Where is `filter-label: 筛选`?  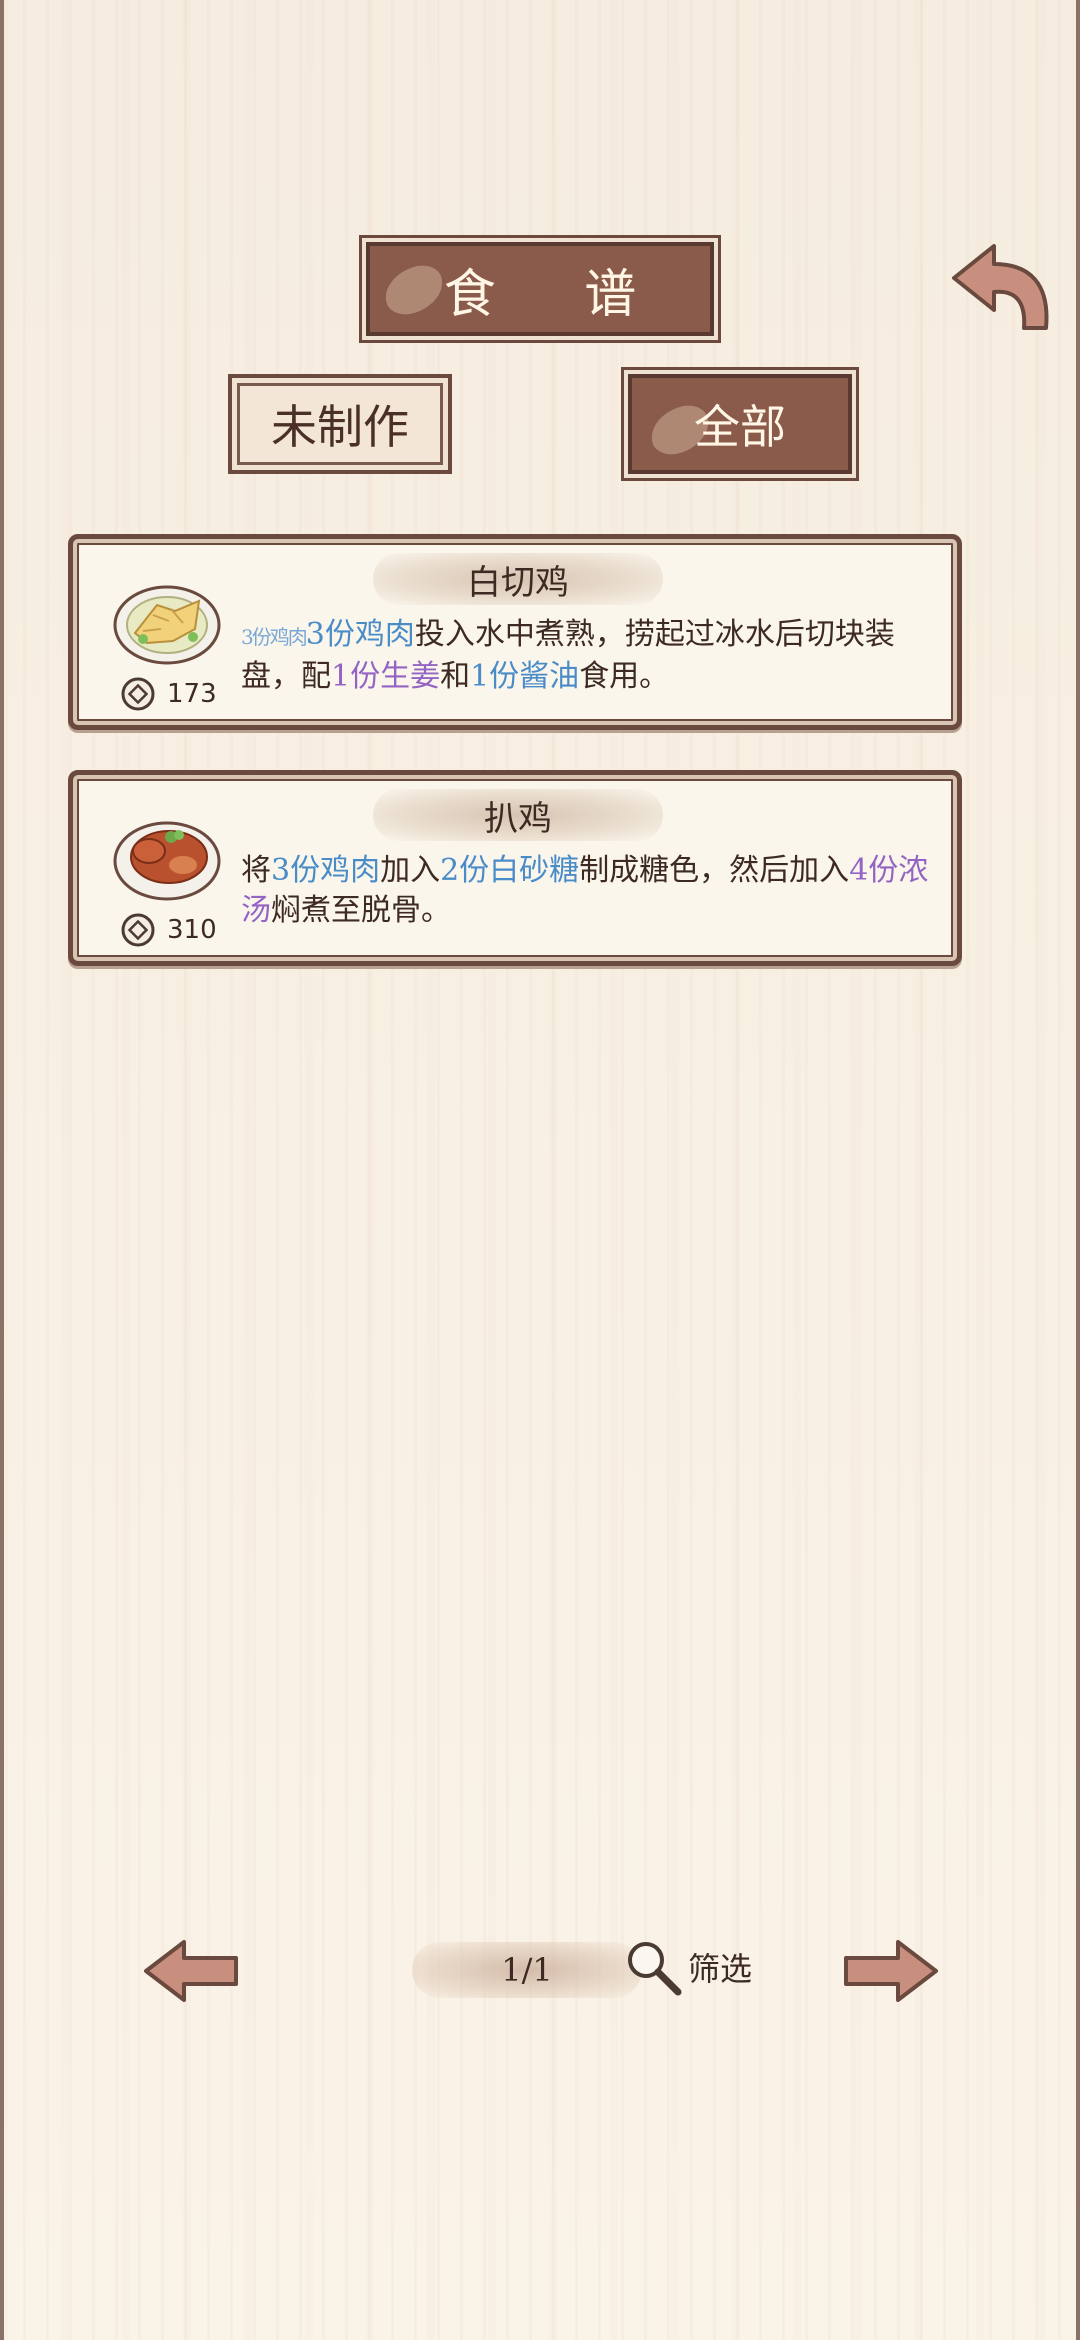 filter-label: 筛选 is located at coordinates (720, 1969).